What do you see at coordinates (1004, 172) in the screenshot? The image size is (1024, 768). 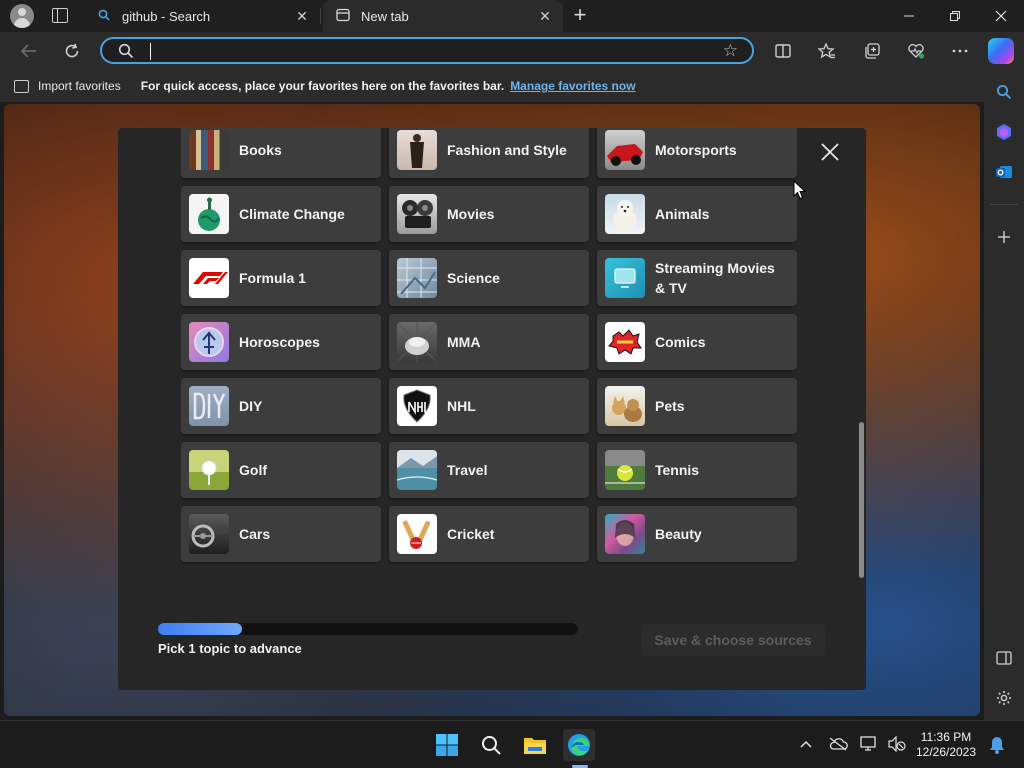 I see `sidebar-outlook-icon` at bounding box center [1004, 172].